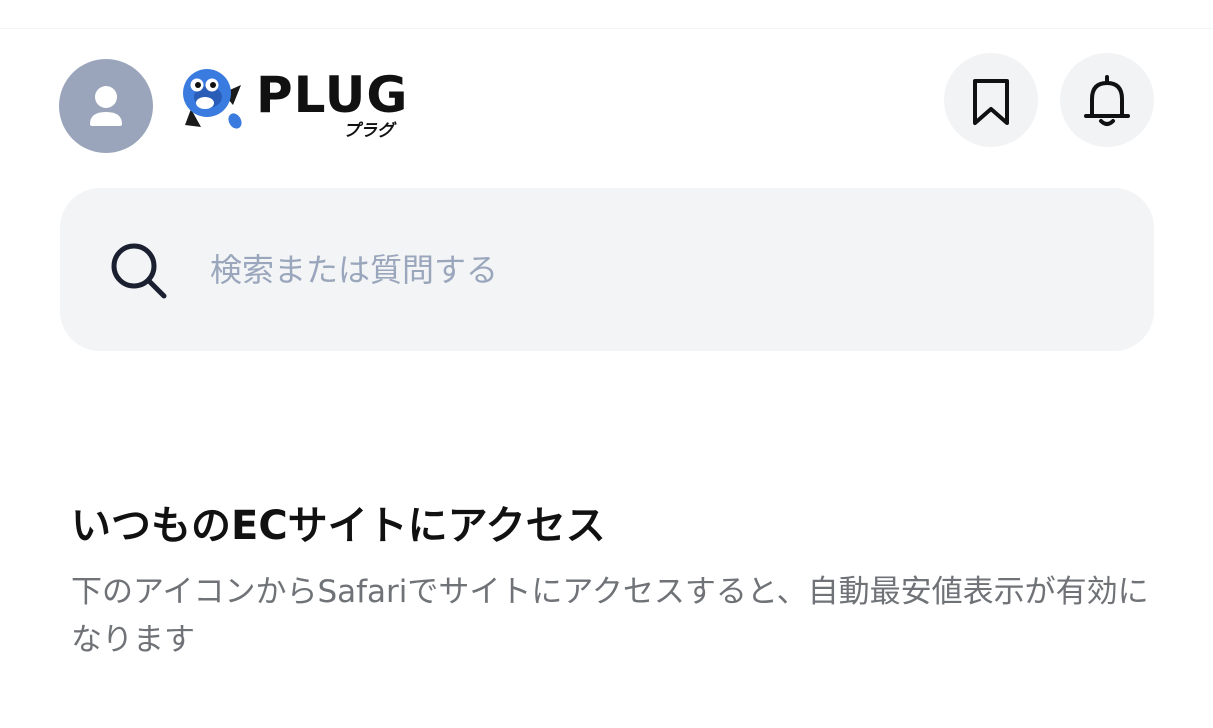 The height and width of the screenshot is (728, 1213). What do you see at coordinates (606, 28) in the screenshot?
I see `top-divider` at bounding box center [606, 28].